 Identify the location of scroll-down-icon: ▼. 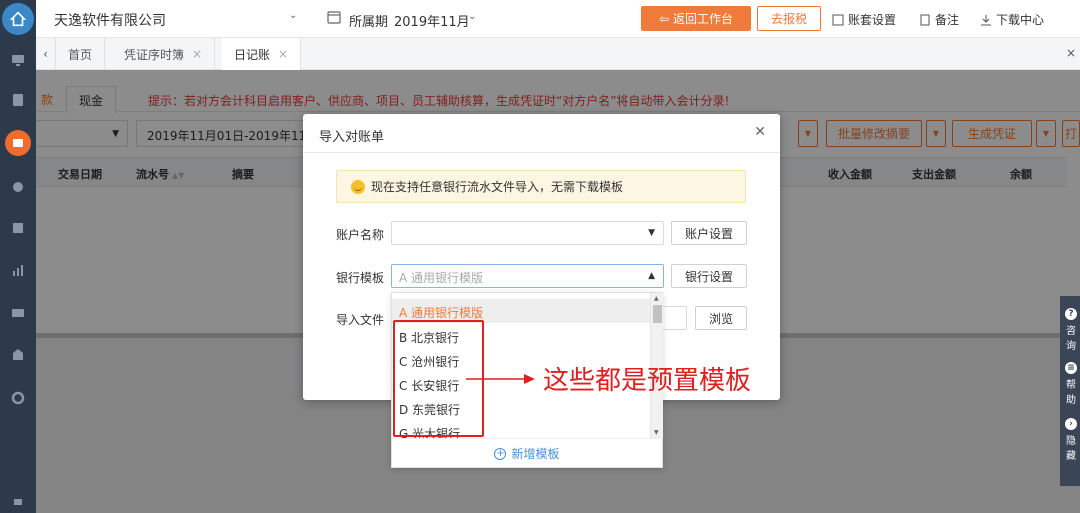
(656, 432).